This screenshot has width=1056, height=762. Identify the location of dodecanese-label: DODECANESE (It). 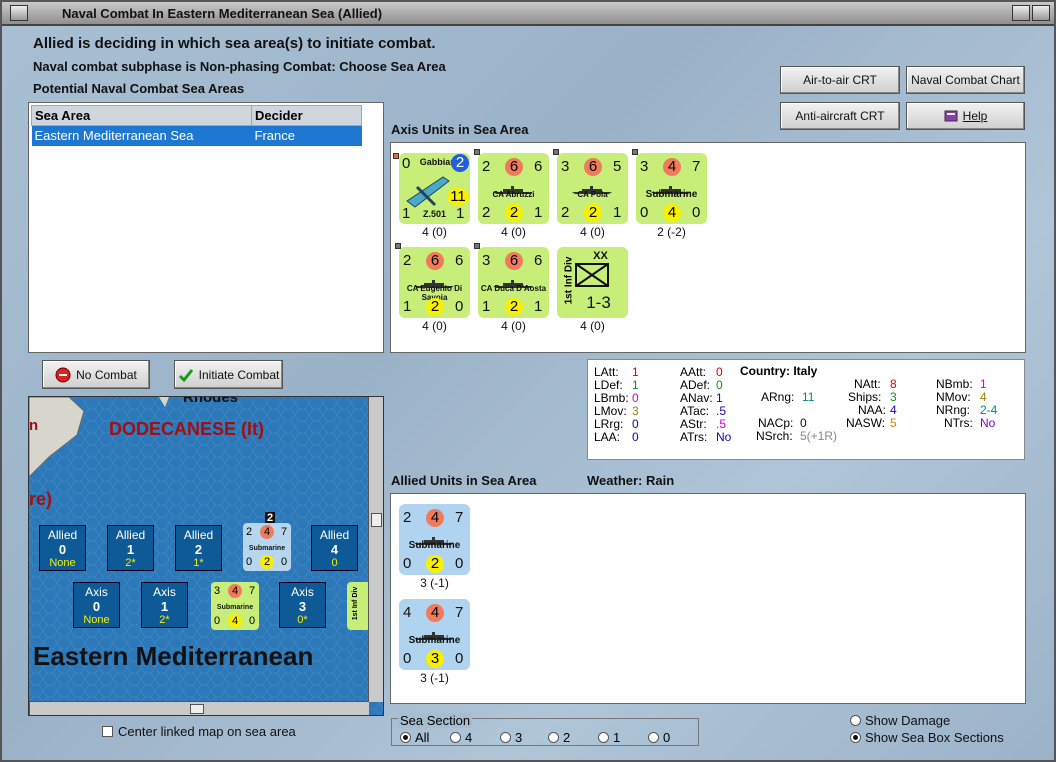
(187, 429).